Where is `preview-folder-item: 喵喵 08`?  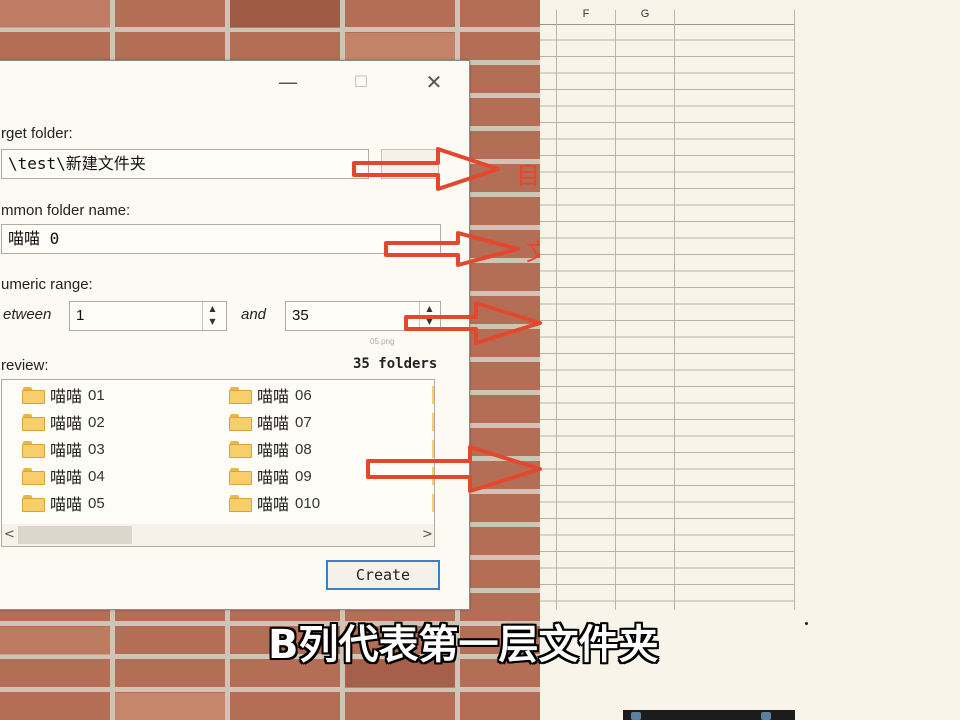
preview-folder-item: 喵喵 08 is located at coordinates (270, 449).